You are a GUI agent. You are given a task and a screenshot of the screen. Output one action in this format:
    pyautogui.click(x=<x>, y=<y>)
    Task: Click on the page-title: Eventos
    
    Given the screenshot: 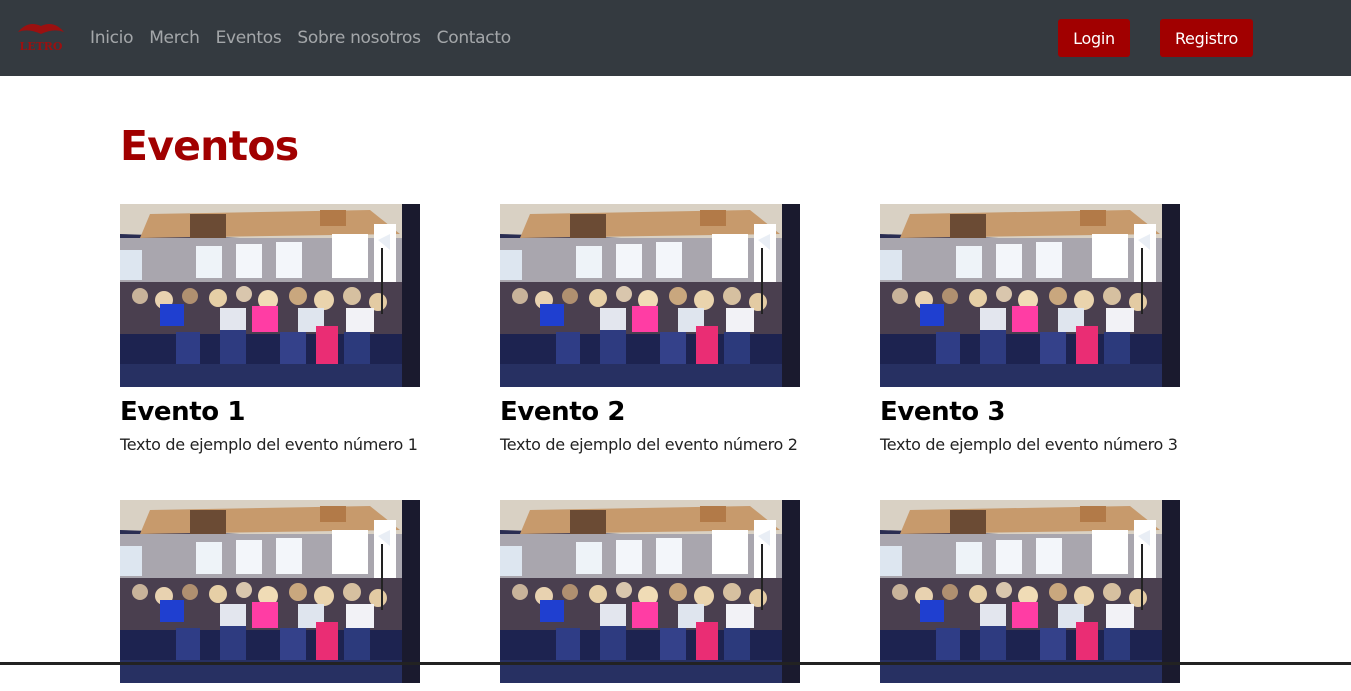 What is the action you would take?
    pyautogui.click(x=209, y=146)
    